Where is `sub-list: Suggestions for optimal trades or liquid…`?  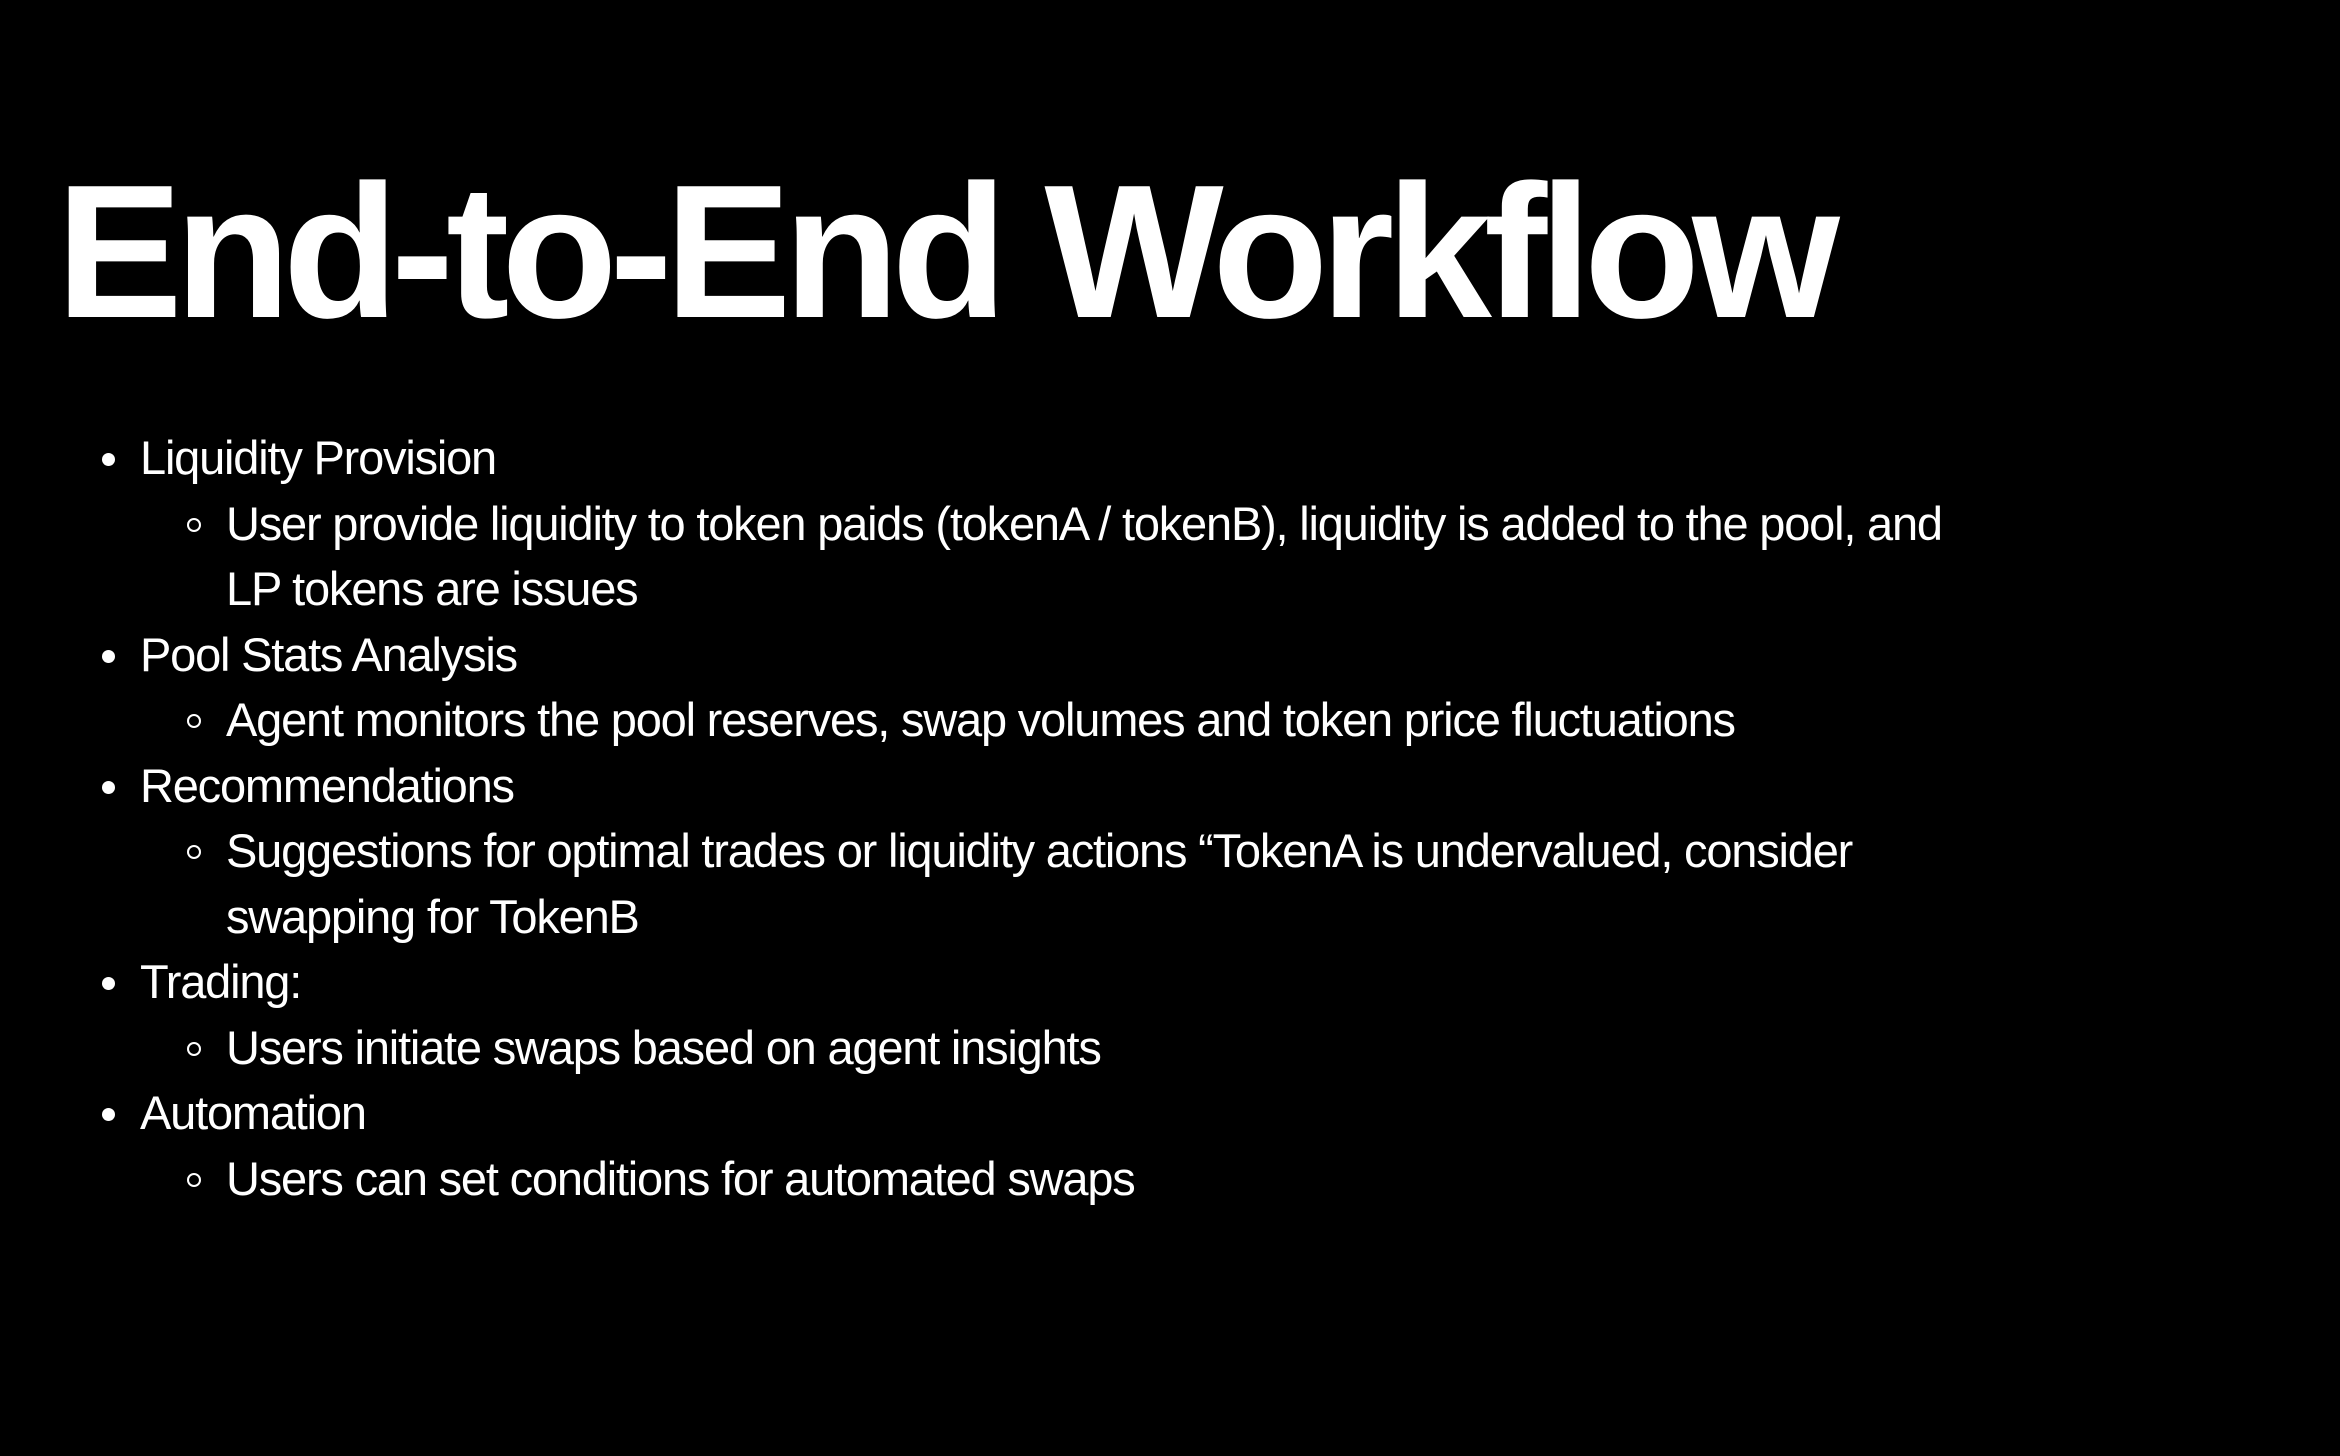
sub-list: Suggestions for optimal trades or liquid… is located at coordinates (1096, 883).